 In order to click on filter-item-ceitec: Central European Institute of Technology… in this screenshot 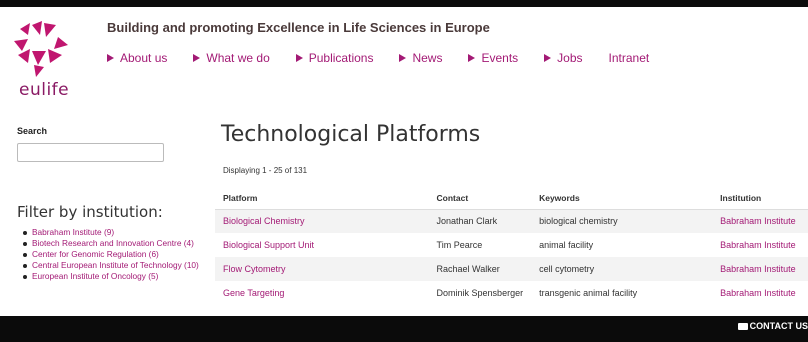, I will do `click(111, 265)`.